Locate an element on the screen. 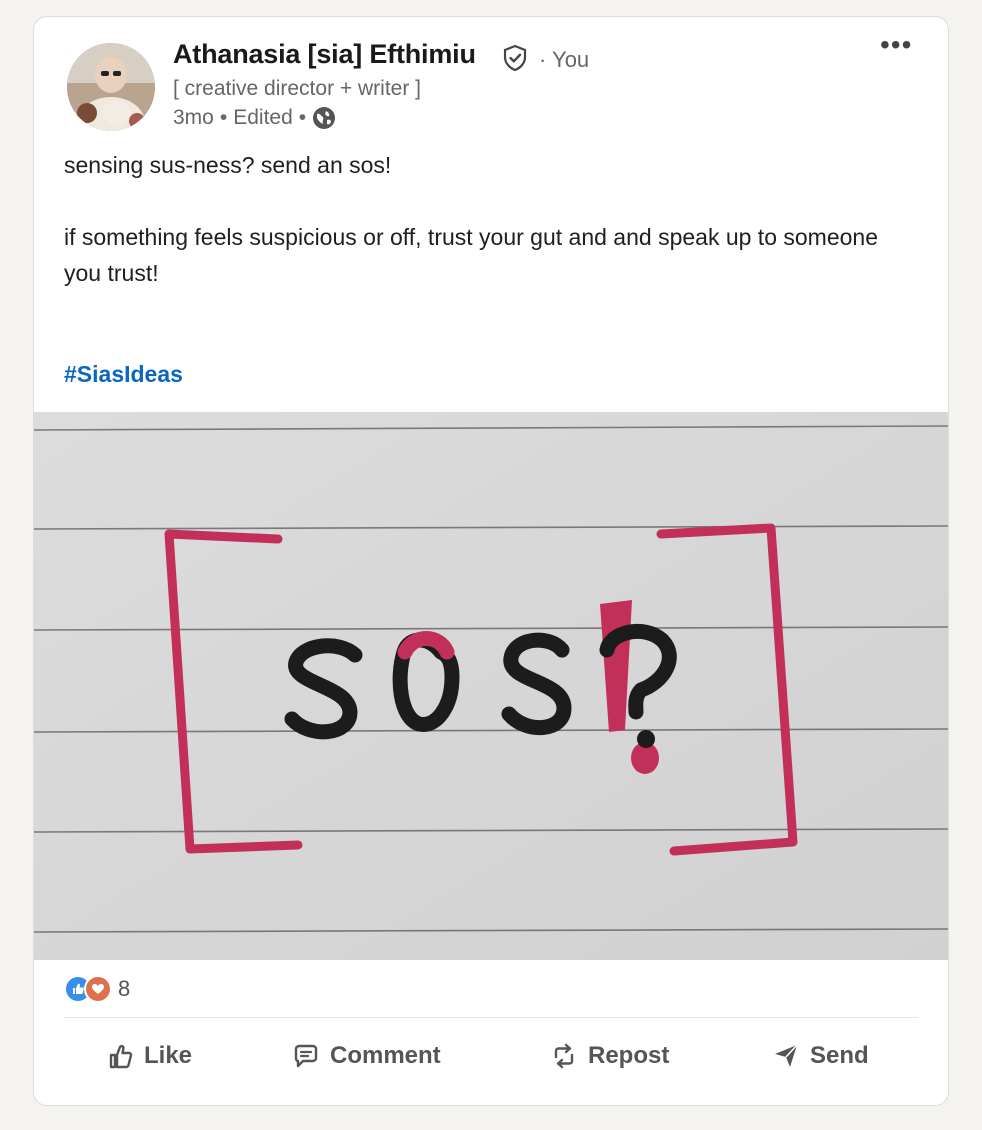 The height and width of the screenshot is (1130, 982). hashtag-link: #SiasIdeas is located at coordinates (123, 374).